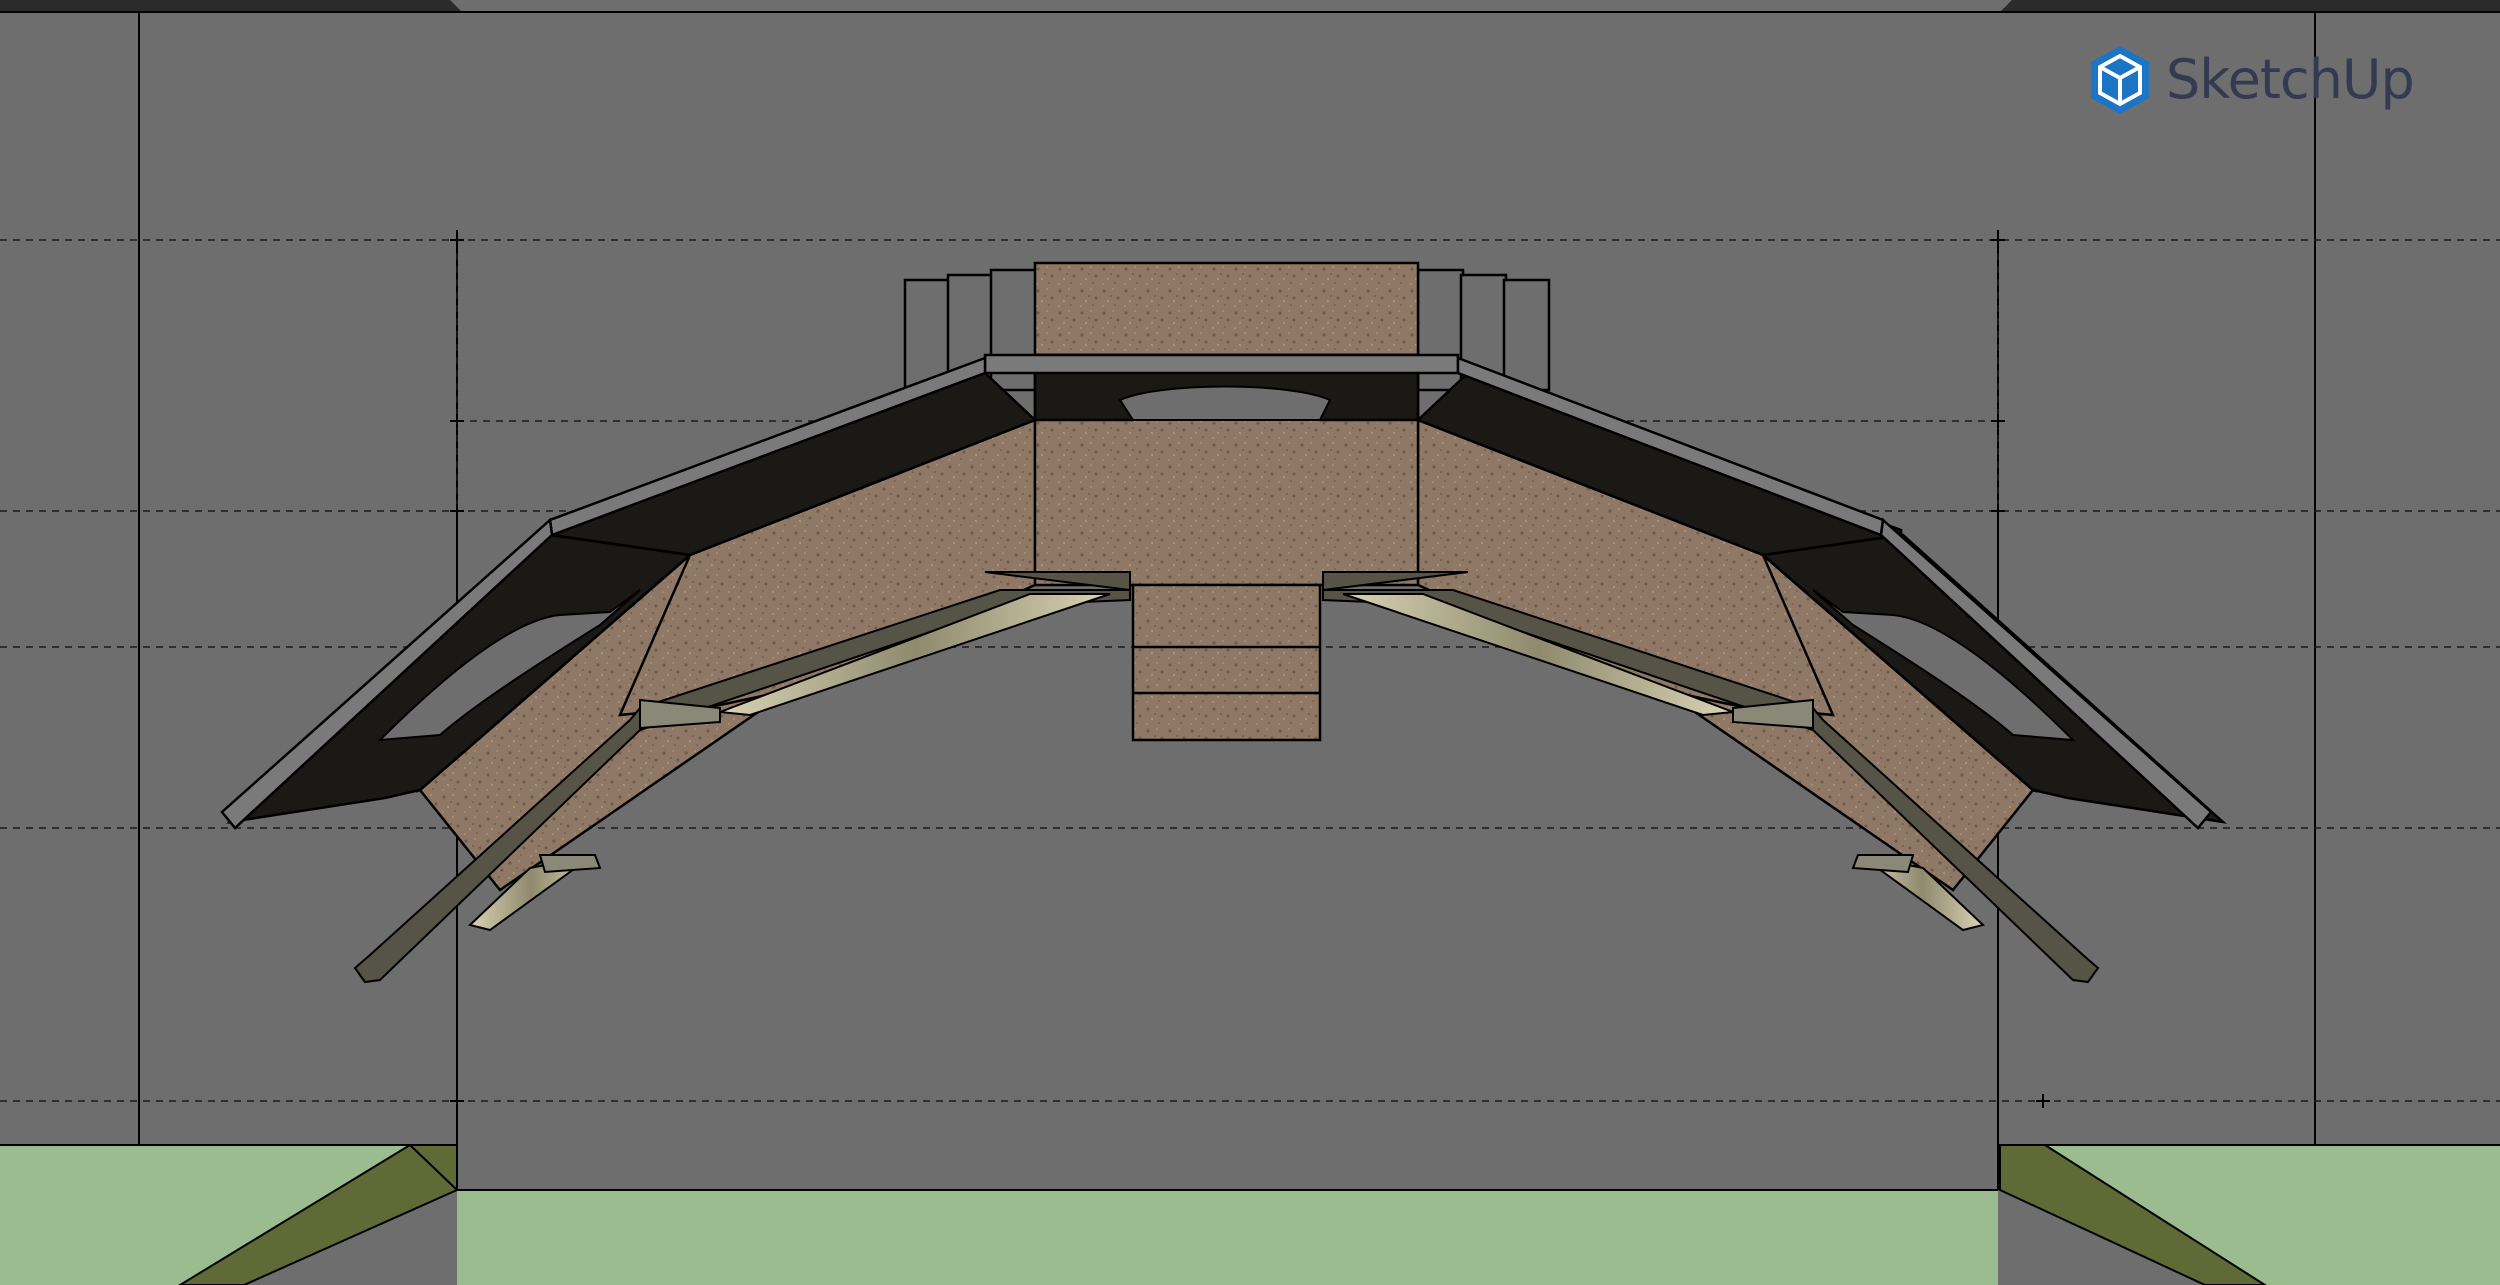  What do you see at coordinates (2120, 80) in the screenshot?
I see `sketchup-logo-icon` at bounding box center [2120, 80].